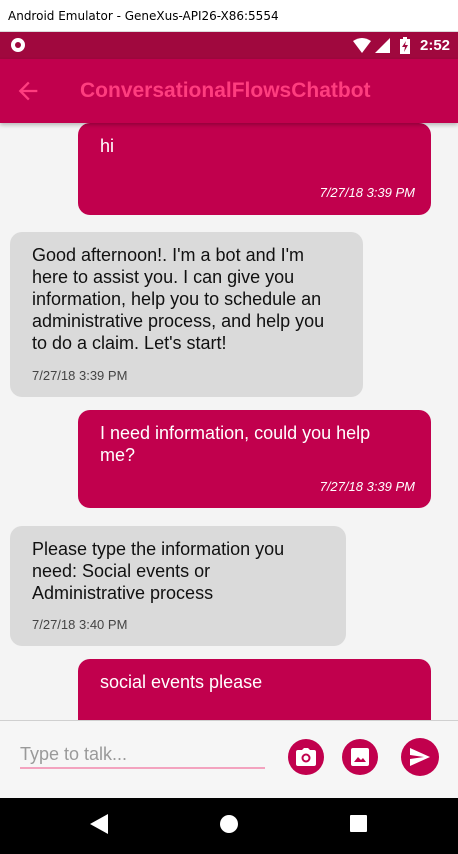 This screenshot has width=458, height=854. What do you see at coordinates (229, 45) in the screenshot?
I see `status-bar: 2:52` at bounding box center [229, 45].